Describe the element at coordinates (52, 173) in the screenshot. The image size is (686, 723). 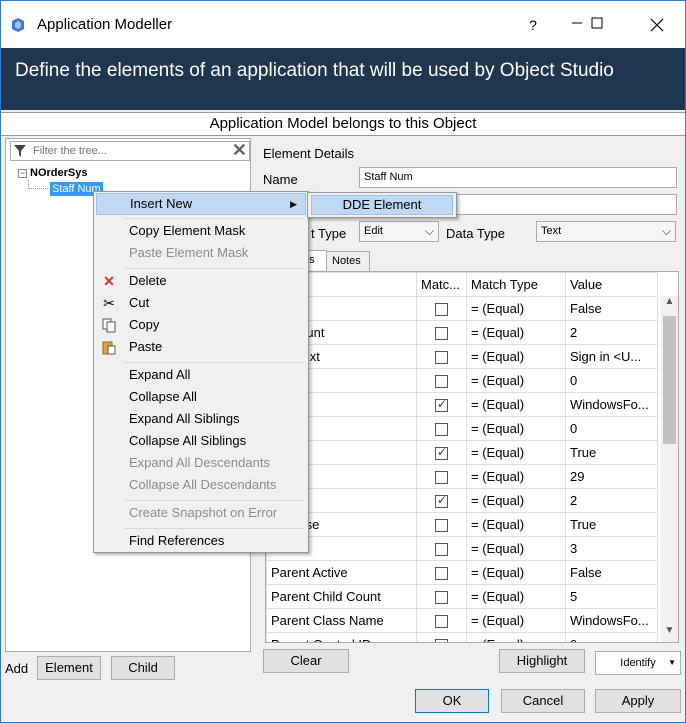
I see `tree-root-node: − NOrderSys` at that location.